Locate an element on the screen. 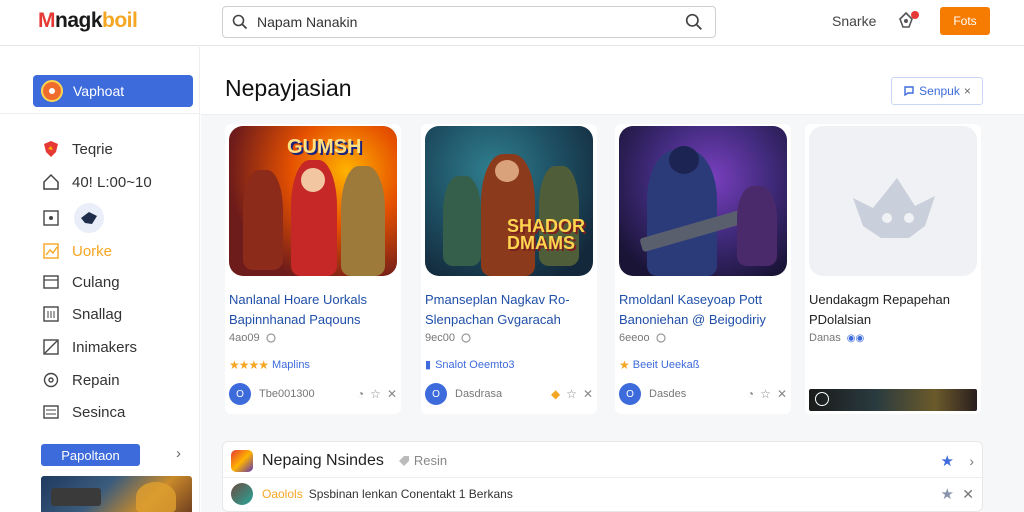 The height and width of the screenshot is (512, 1024). game-artwork is located at coordinates (703, 201).